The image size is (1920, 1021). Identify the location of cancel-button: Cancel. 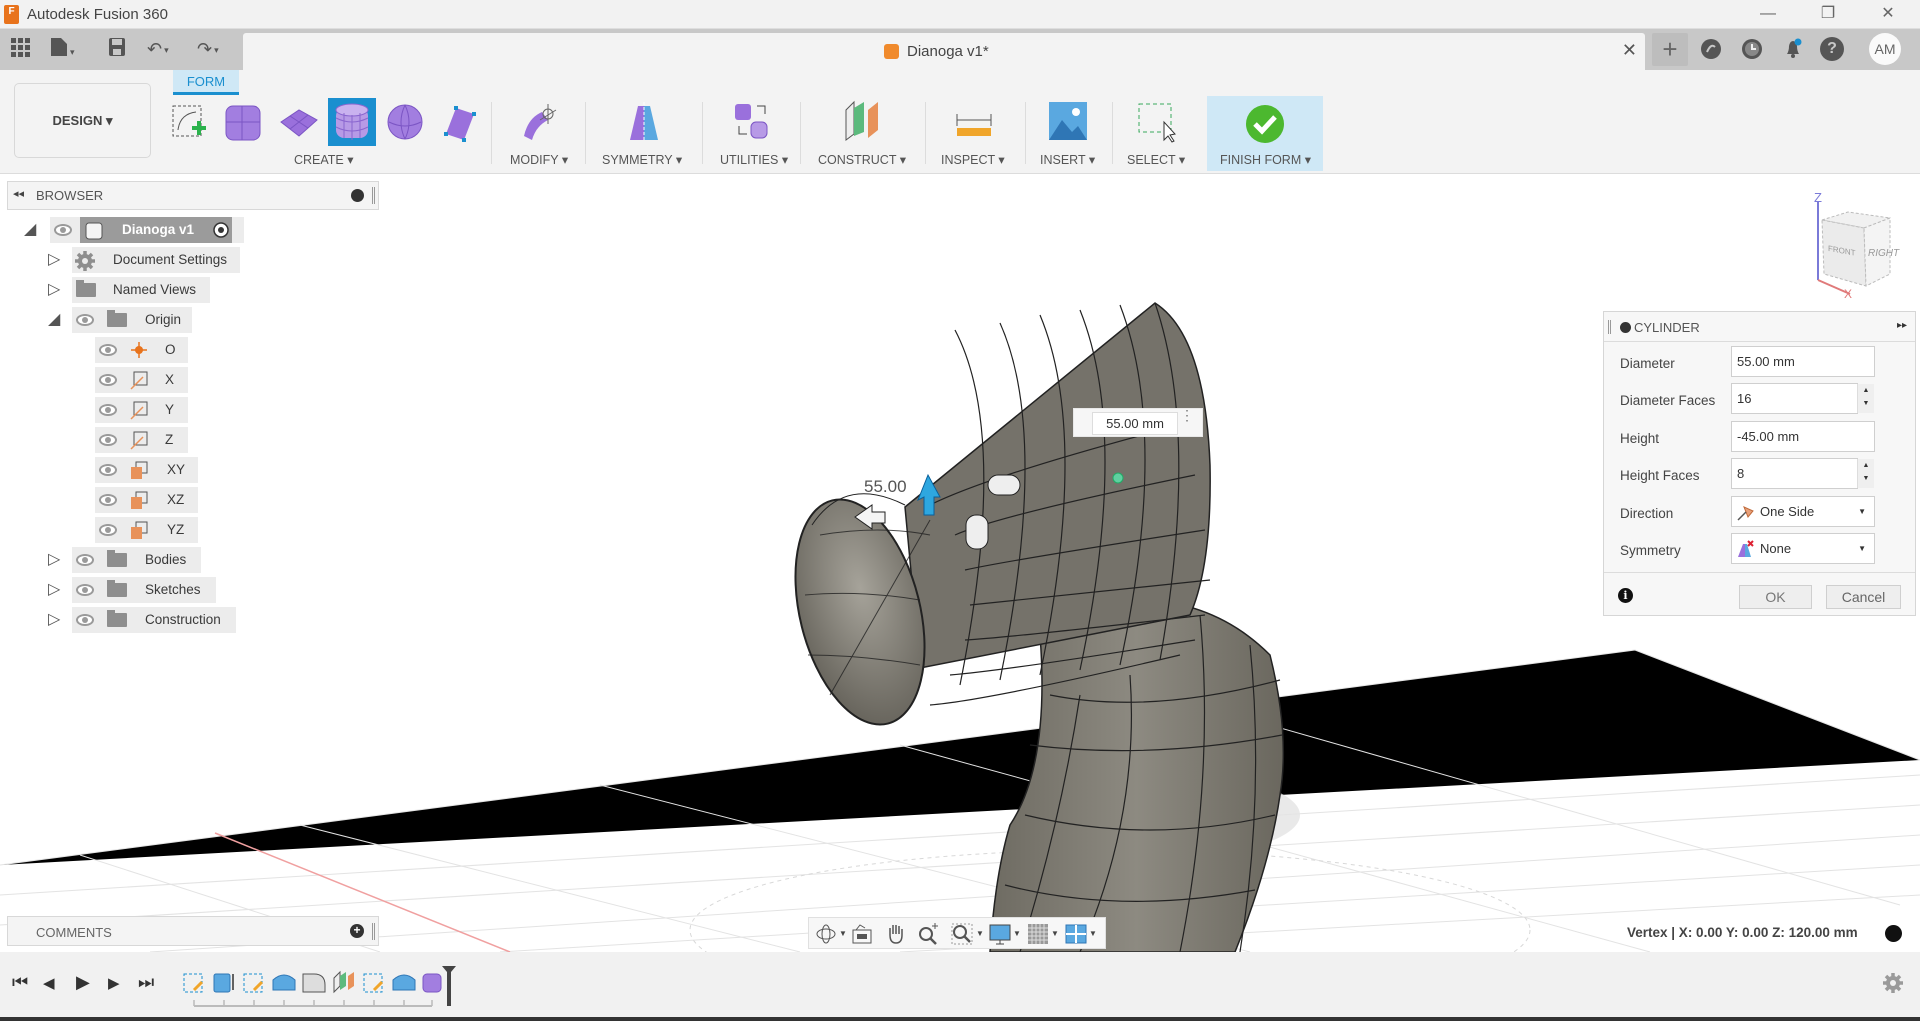
(1863, 597).